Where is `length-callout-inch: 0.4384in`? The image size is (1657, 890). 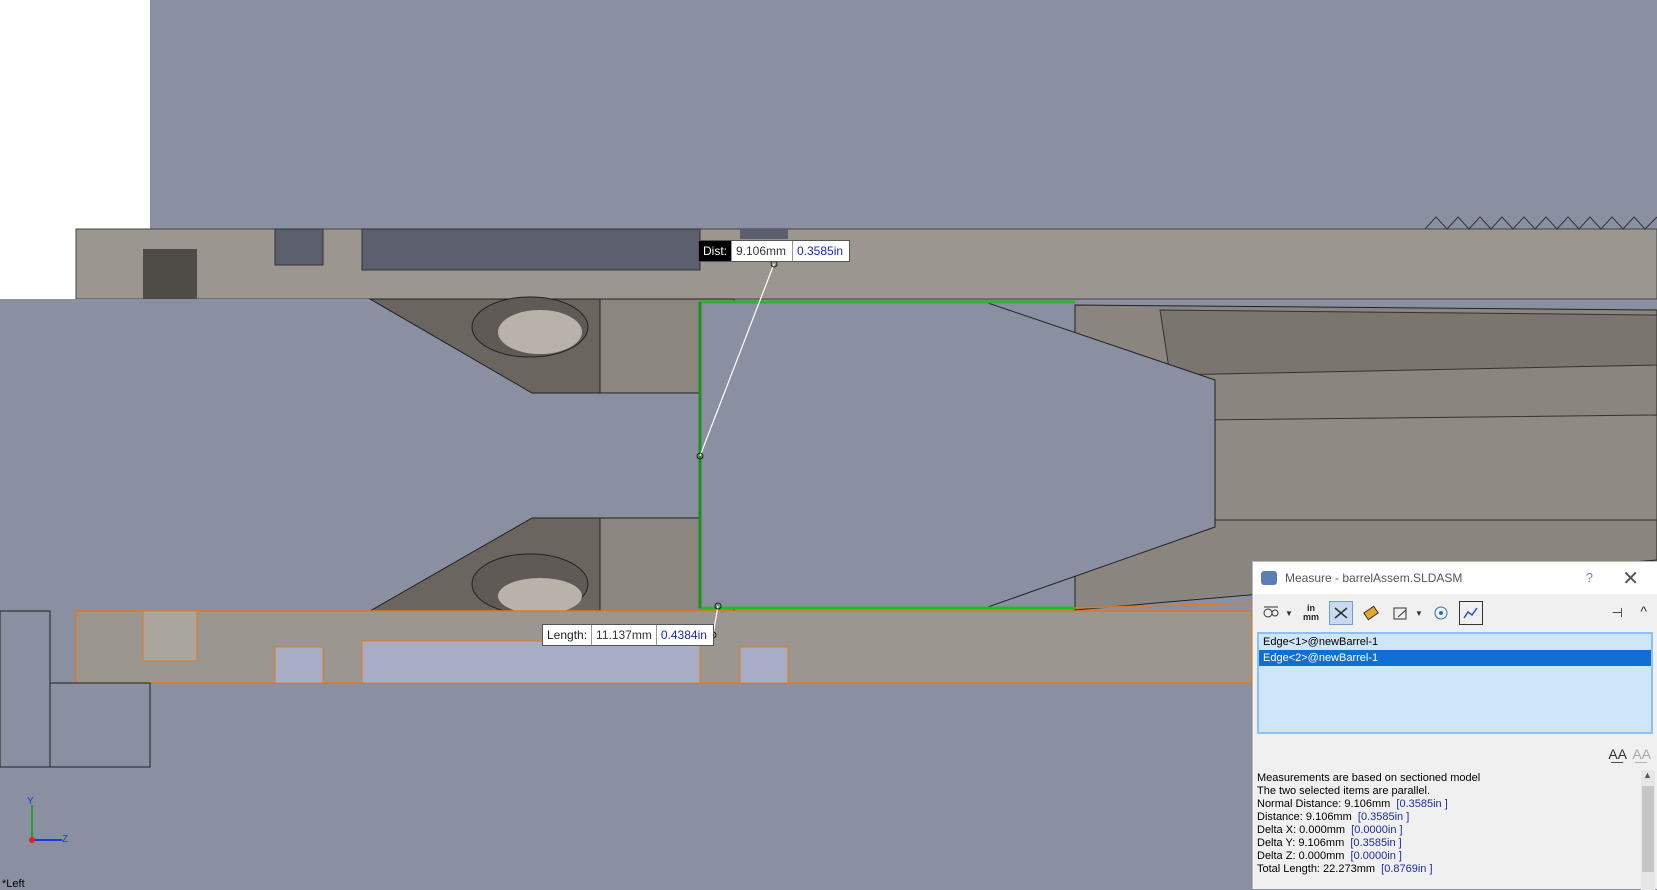 length-callout-inch: 0.4384in is located at coordinates (684, 635).